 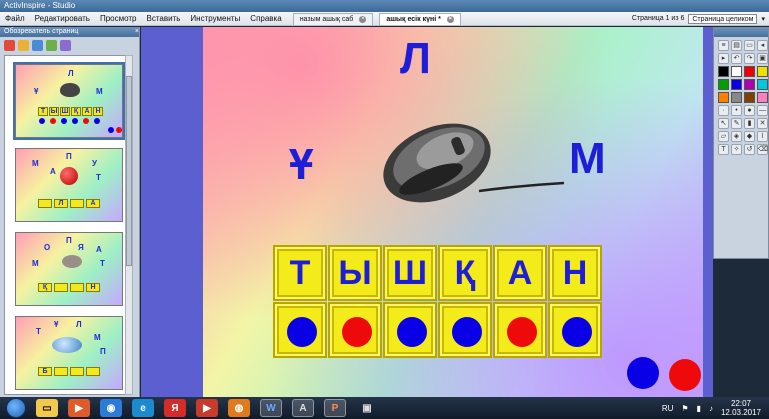 I want to click on letter-tile-6: Н, so click(x=575, y=273).